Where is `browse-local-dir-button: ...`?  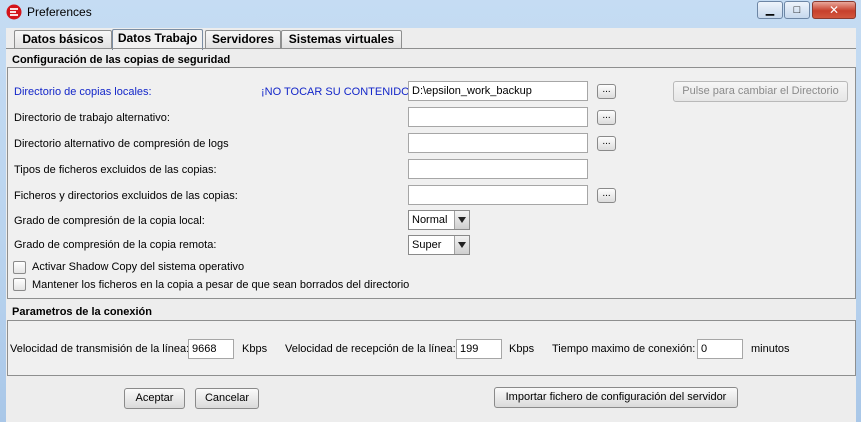 browse-local-dir-button: ... is located at coordinates (606, 91).